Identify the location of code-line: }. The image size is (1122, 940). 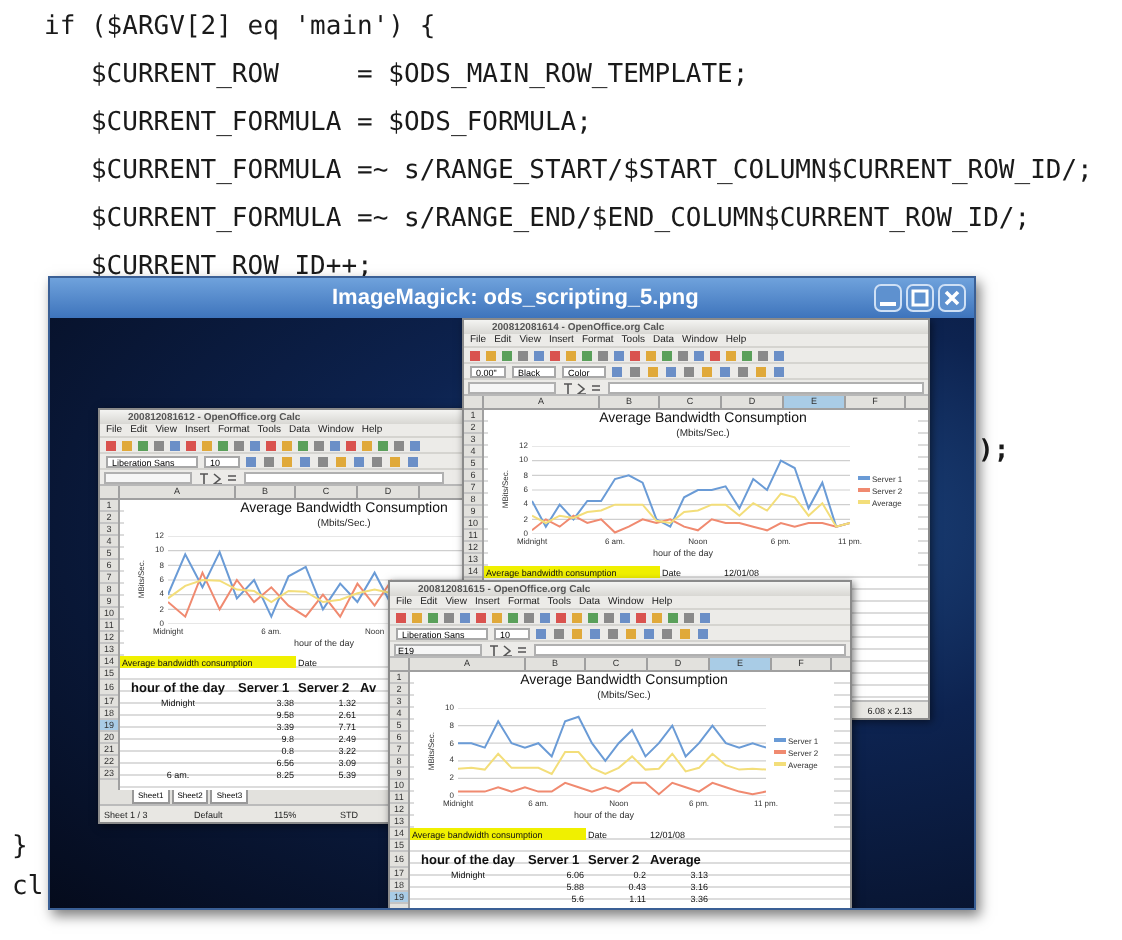
(20, 848).